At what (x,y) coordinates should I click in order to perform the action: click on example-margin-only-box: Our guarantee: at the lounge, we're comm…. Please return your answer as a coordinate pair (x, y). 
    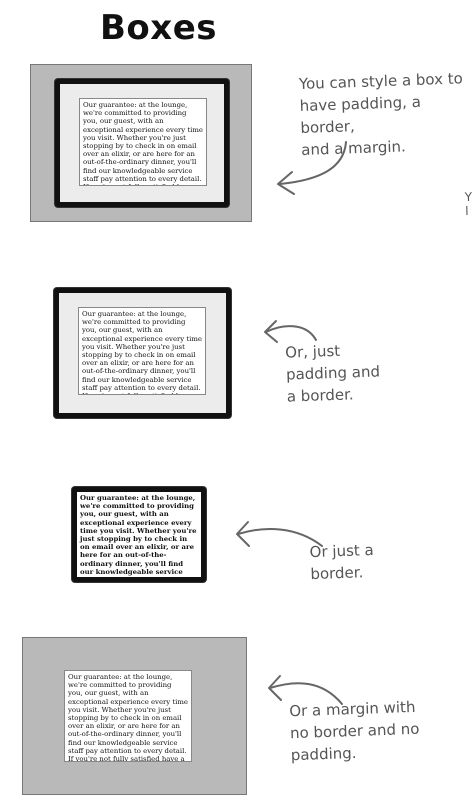
    Looking at the image, I should click on (134, 716).